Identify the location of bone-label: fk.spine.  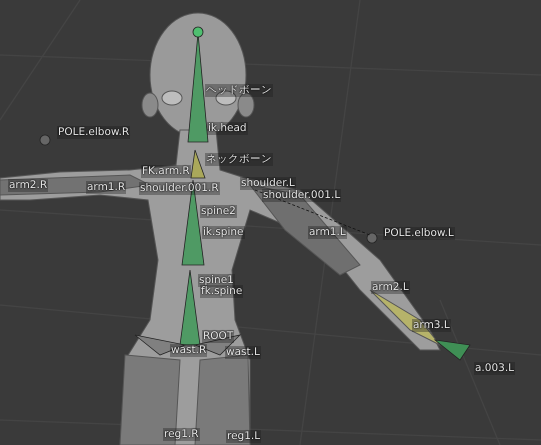
(222, 291).